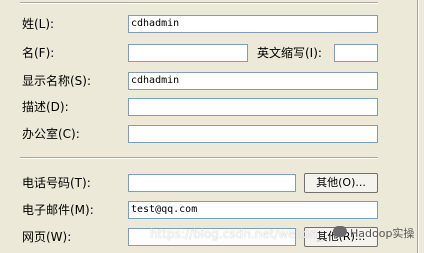 The image size is (424, 253). What do you see at coordinates (58, 210) in the screenshot?
I see `email-label: 电子邮件(M):` at bounding box center [58, 210].